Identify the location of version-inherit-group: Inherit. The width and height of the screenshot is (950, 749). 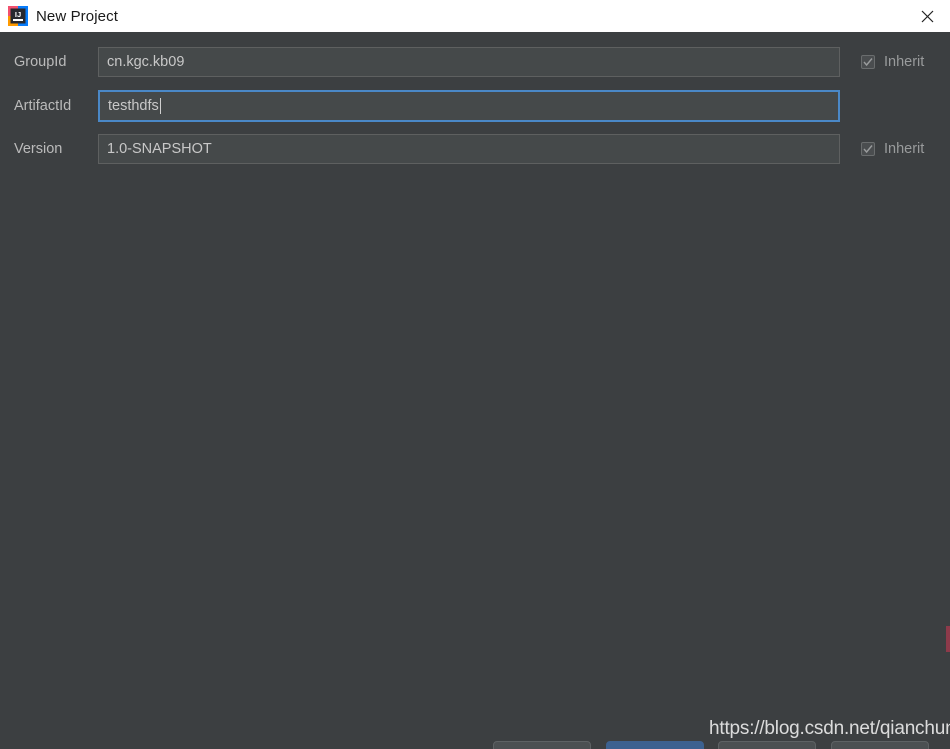
(892, 149).